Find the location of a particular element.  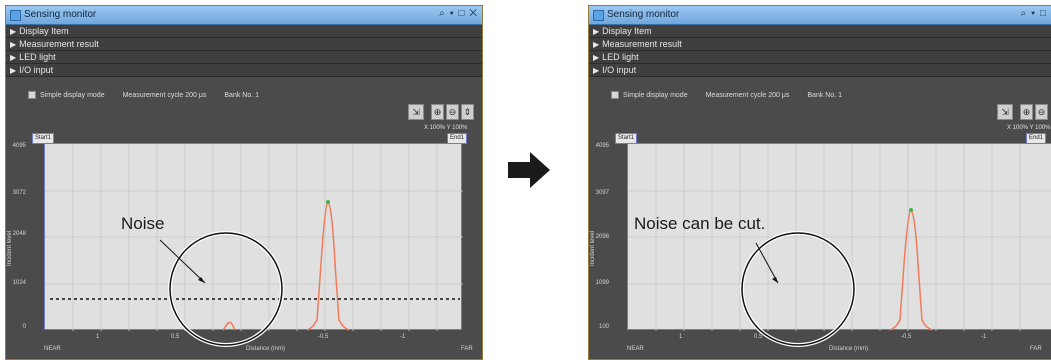

right-arrow-icon is located at coordinates (529, 170).